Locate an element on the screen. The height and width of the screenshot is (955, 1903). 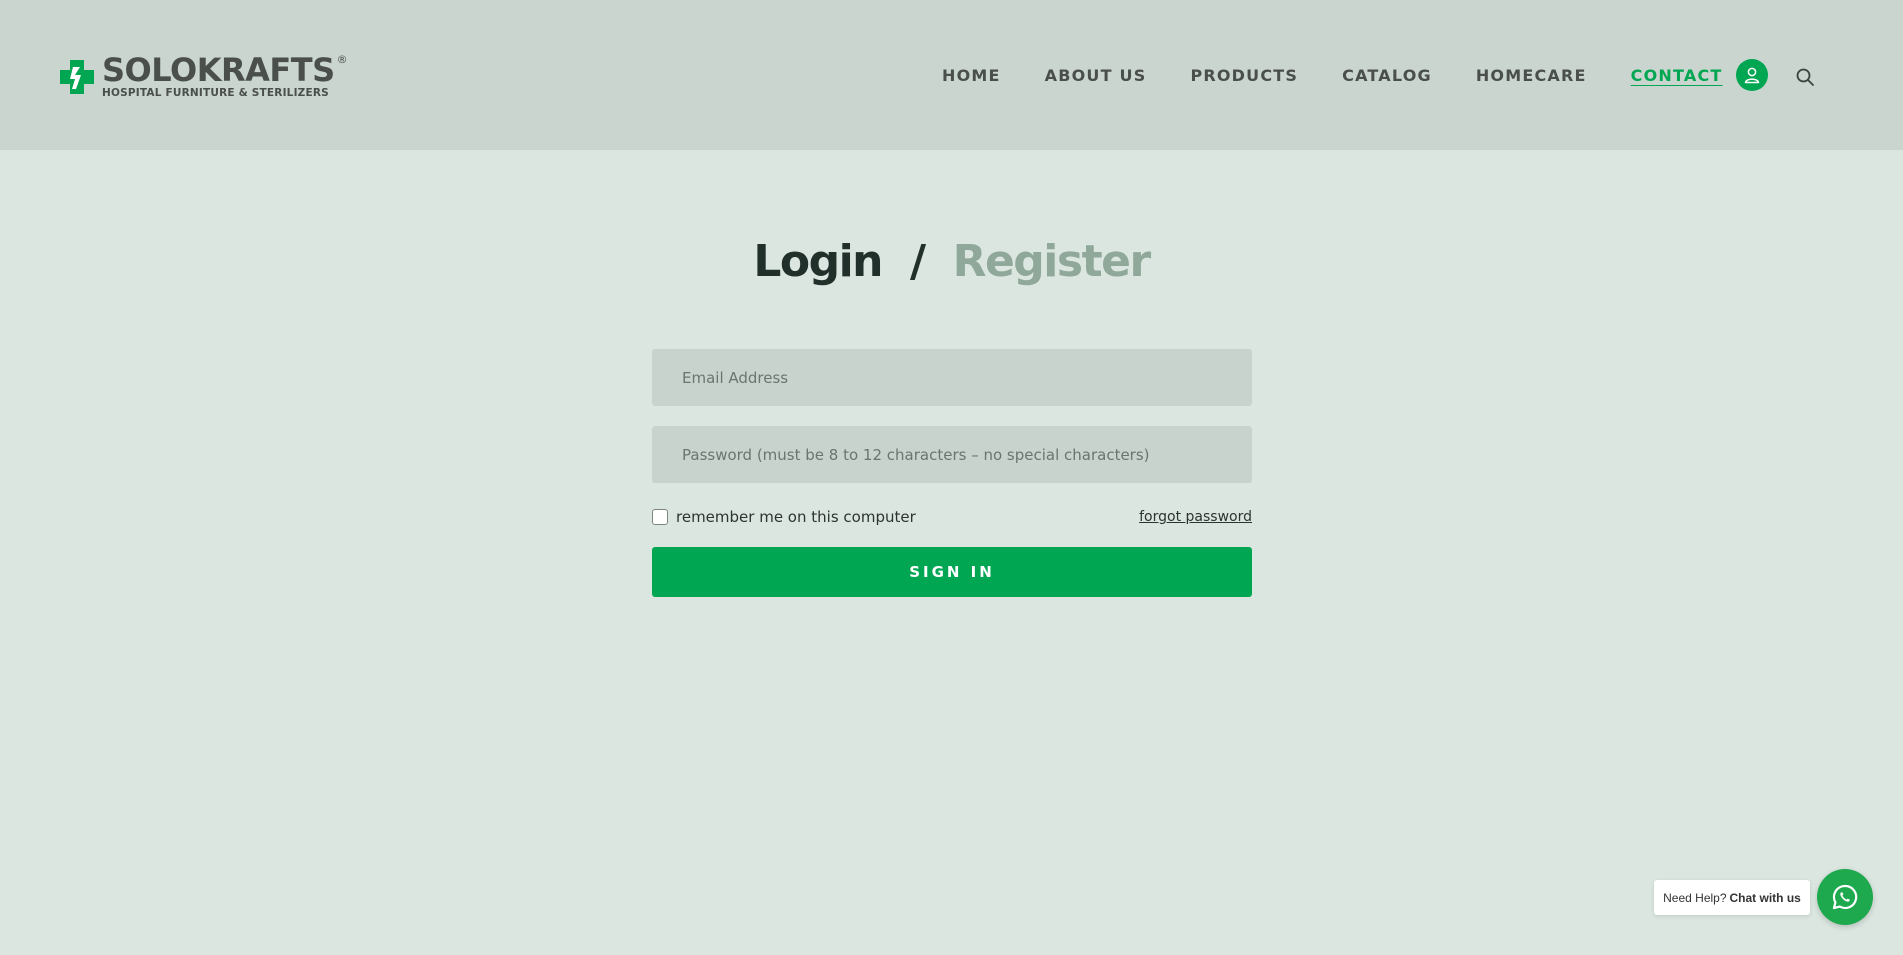
user-icon is located at coordinates (1752, 75).